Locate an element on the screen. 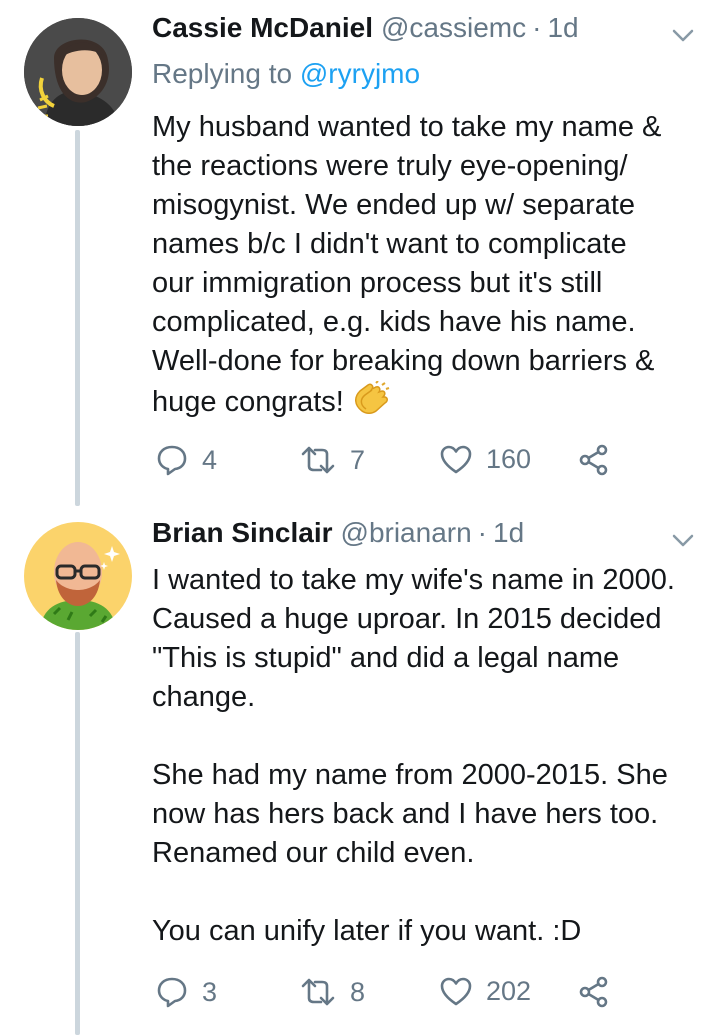 This screenshot has height=1035, width=720. reply-button: 3 is located at coordinates (186, 992).